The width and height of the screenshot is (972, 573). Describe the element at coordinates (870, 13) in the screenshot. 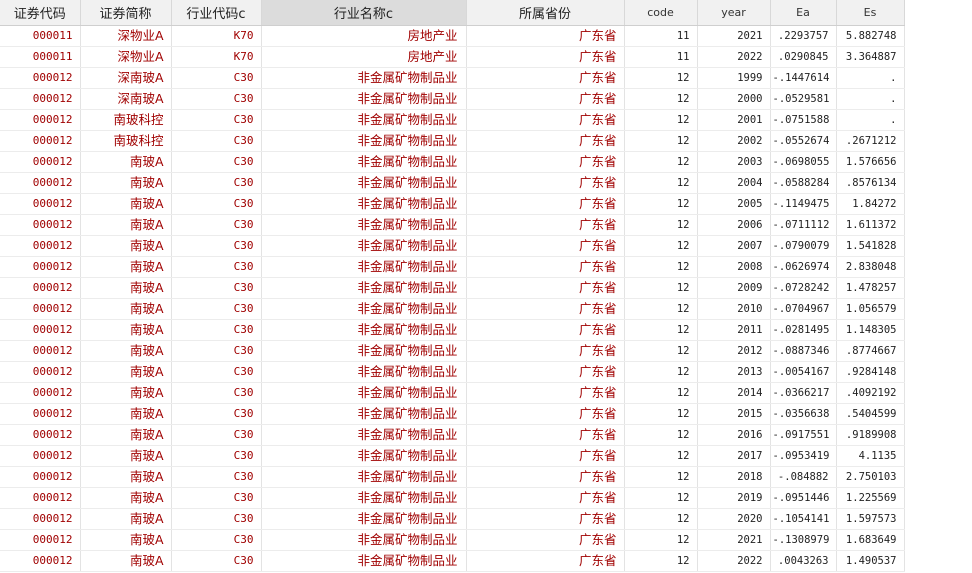

I see `column-header-es: Es` at that location.